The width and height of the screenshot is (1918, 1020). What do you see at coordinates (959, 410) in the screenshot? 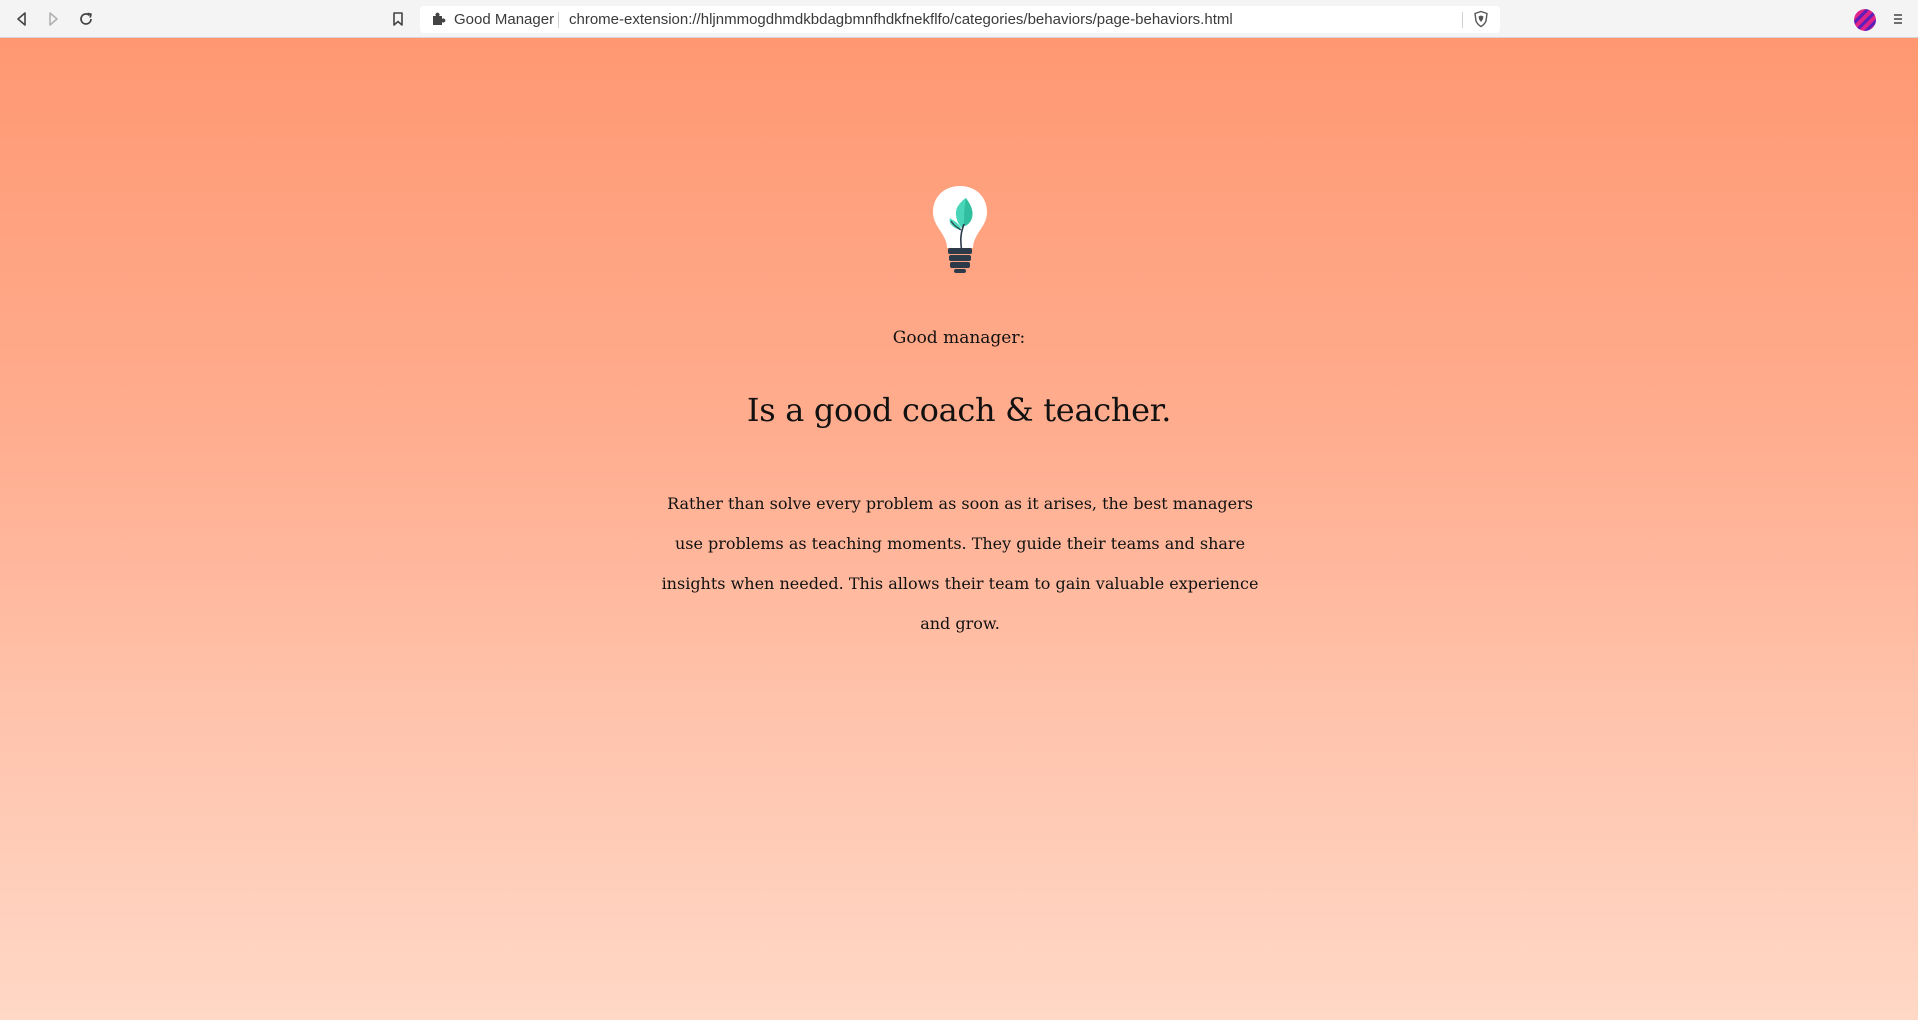
I see `page-title: Is a good coach & teacher.` at bounding box center [959, 410].